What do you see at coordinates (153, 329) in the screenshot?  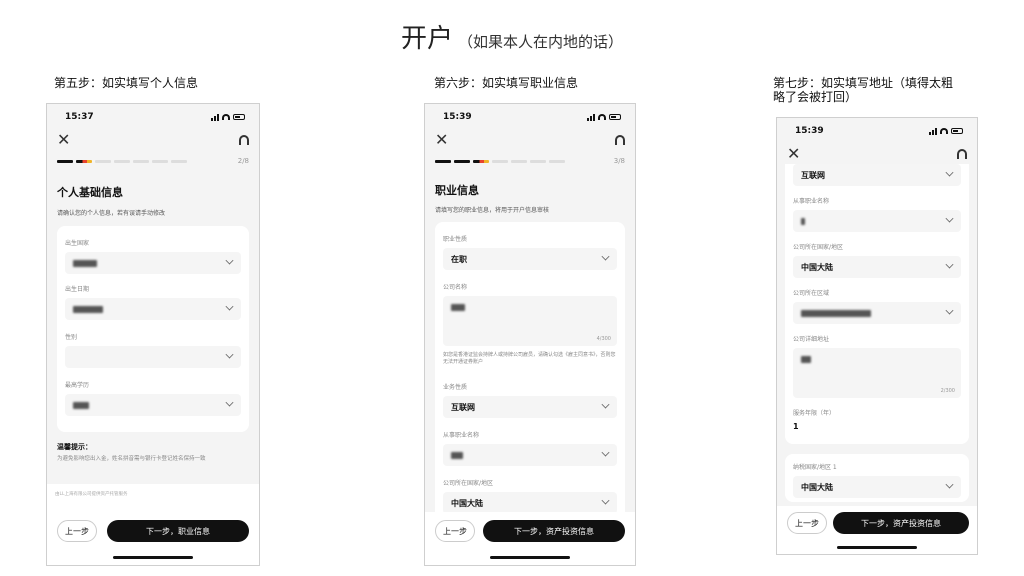 I see `form-card: 出生国家 出生日期 性别 最高学历` at bounding box center [153, 329].